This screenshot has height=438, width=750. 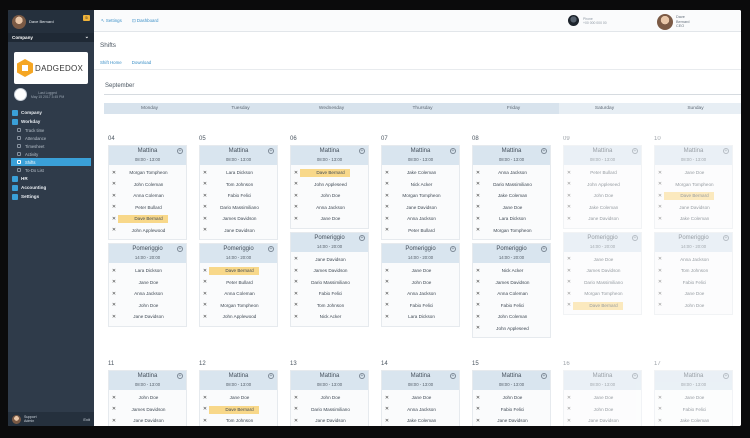 What do you see at coordinates (111, 62) in the screenshot?
I see `tab-shift-home: Shift Home` at bounding box center [111, 62].